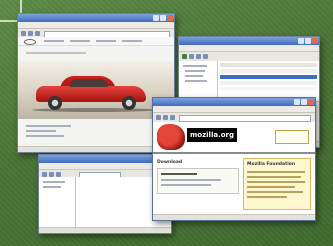 This screenshot has height=246, width=333. I want to click on message-list, so click(268, 81).